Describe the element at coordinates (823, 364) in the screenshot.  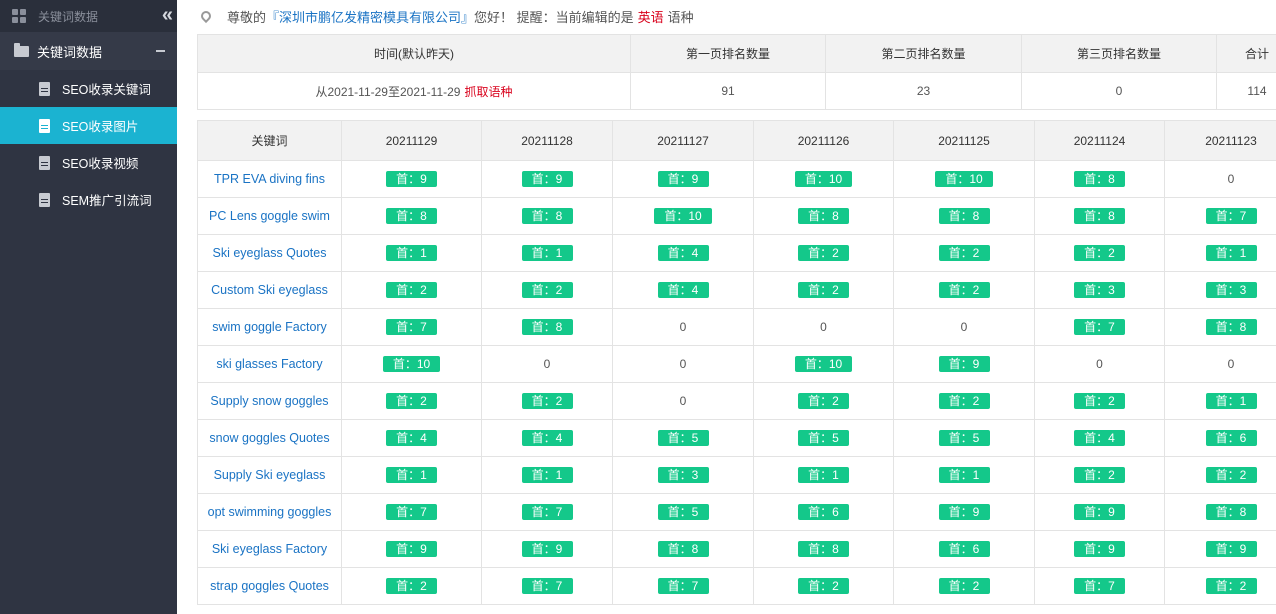
I see `rank-cell: 首：10` at that location.